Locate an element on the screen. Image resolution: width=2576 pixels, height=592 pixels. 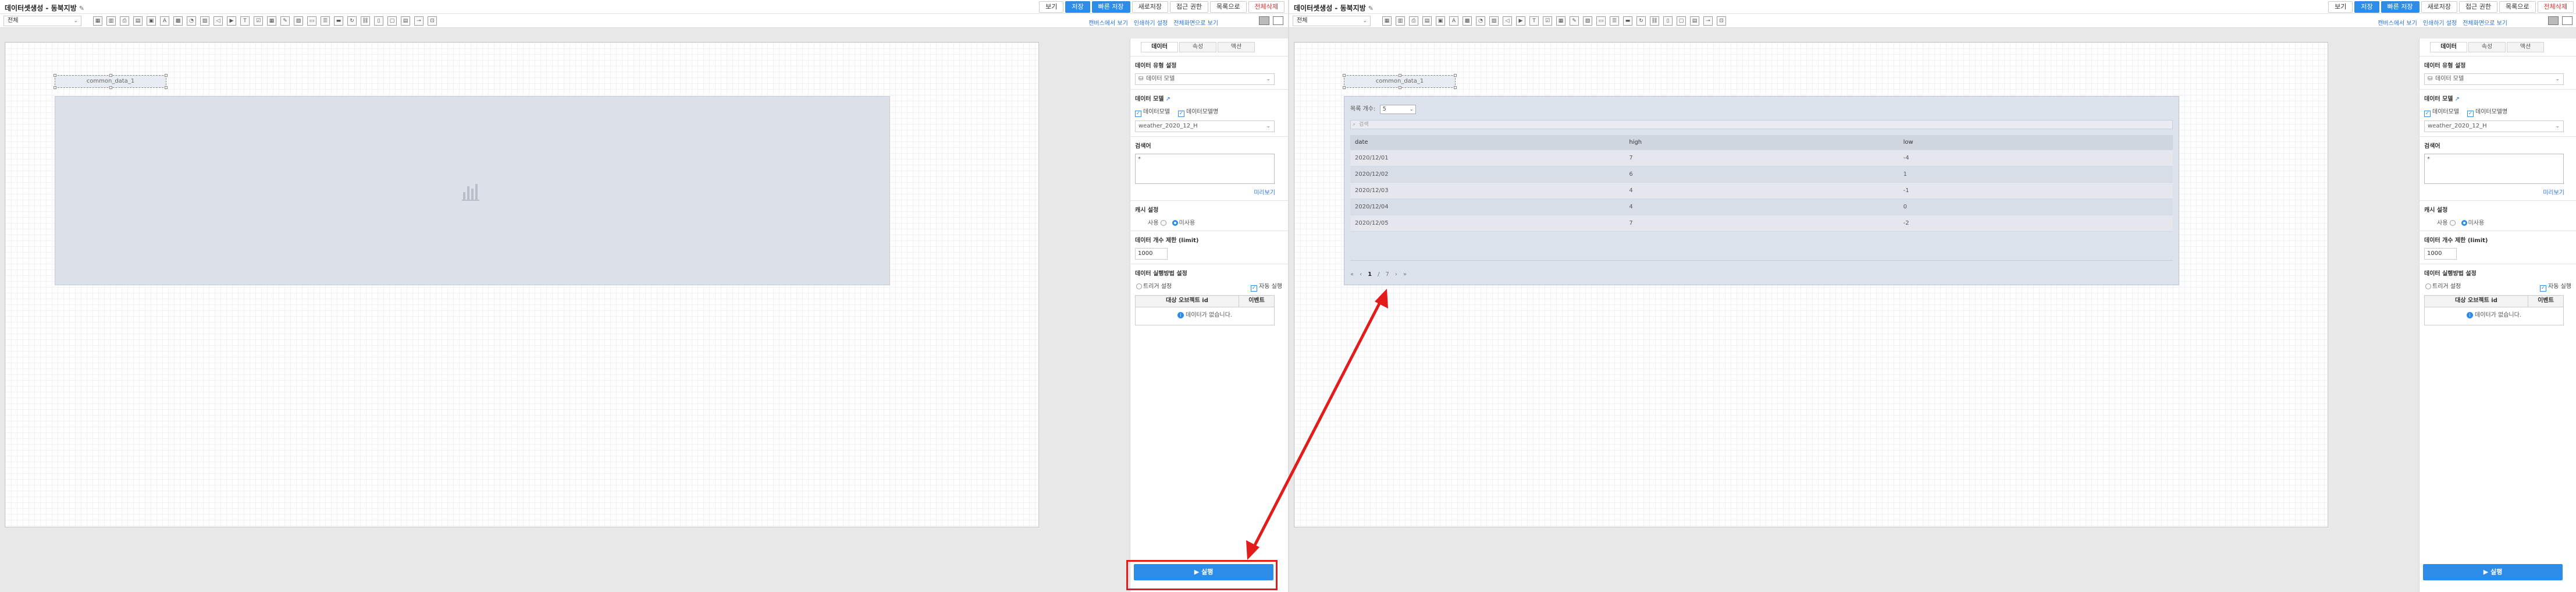
last-page-button: » is located at coordinates (1405, 274).